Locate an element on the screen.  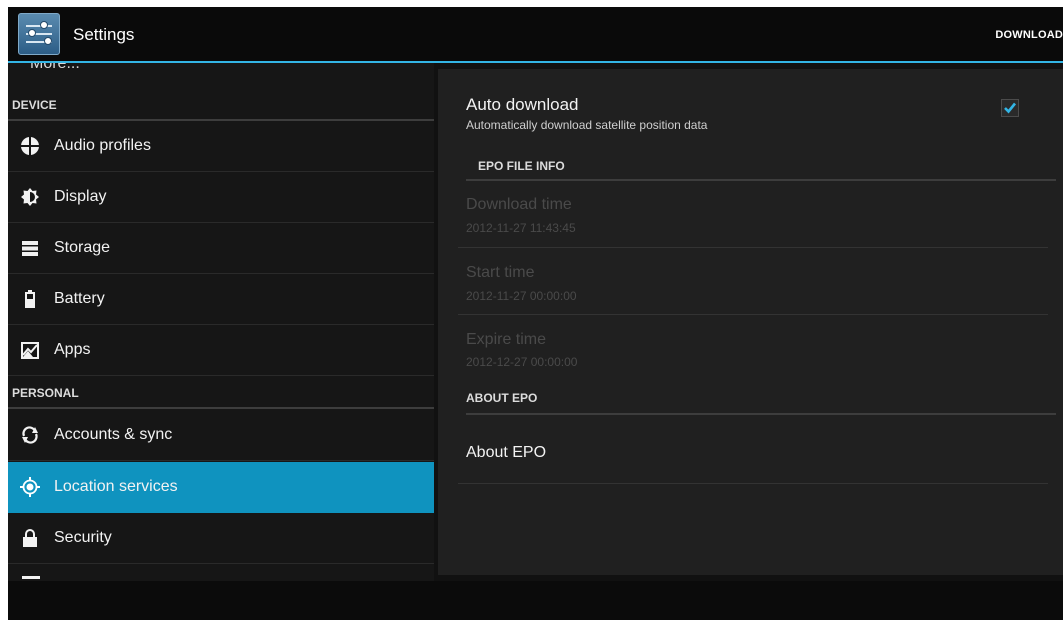
category-epo-file-info: EPO FILE INFO is located at coordinates (761, 170).